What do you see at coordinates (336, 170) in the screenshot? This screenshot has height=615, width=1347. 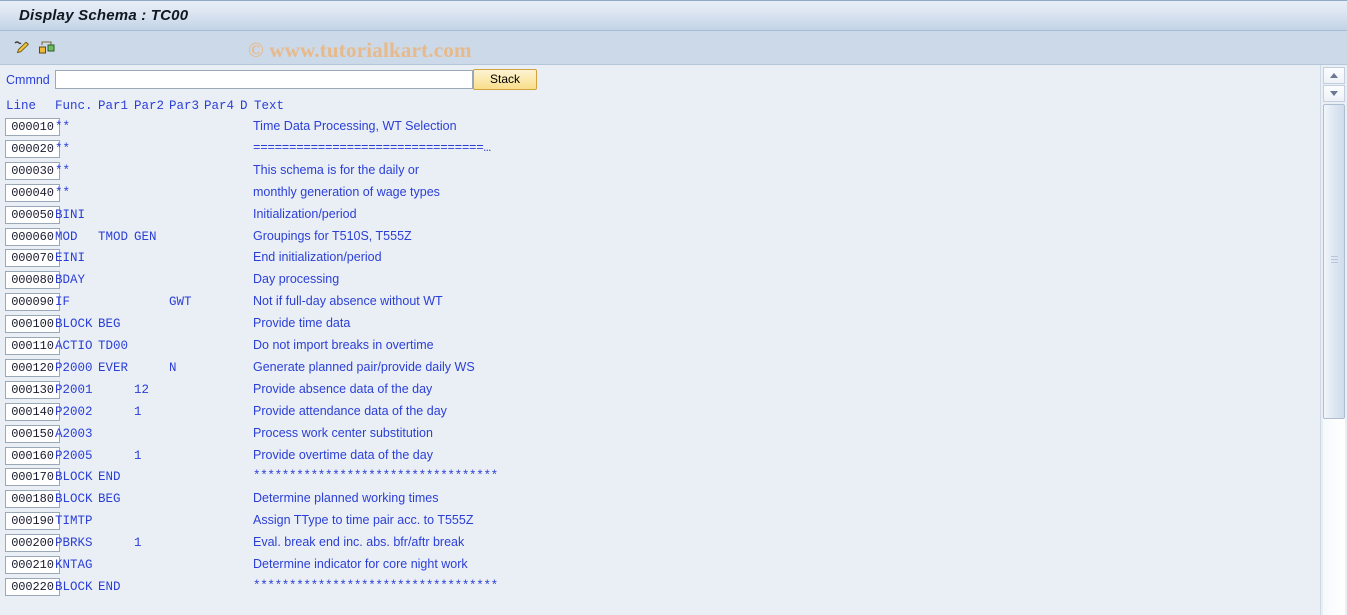 I see `row-cell-text: This schema is for the daily or` at bounding box center [336, 170].